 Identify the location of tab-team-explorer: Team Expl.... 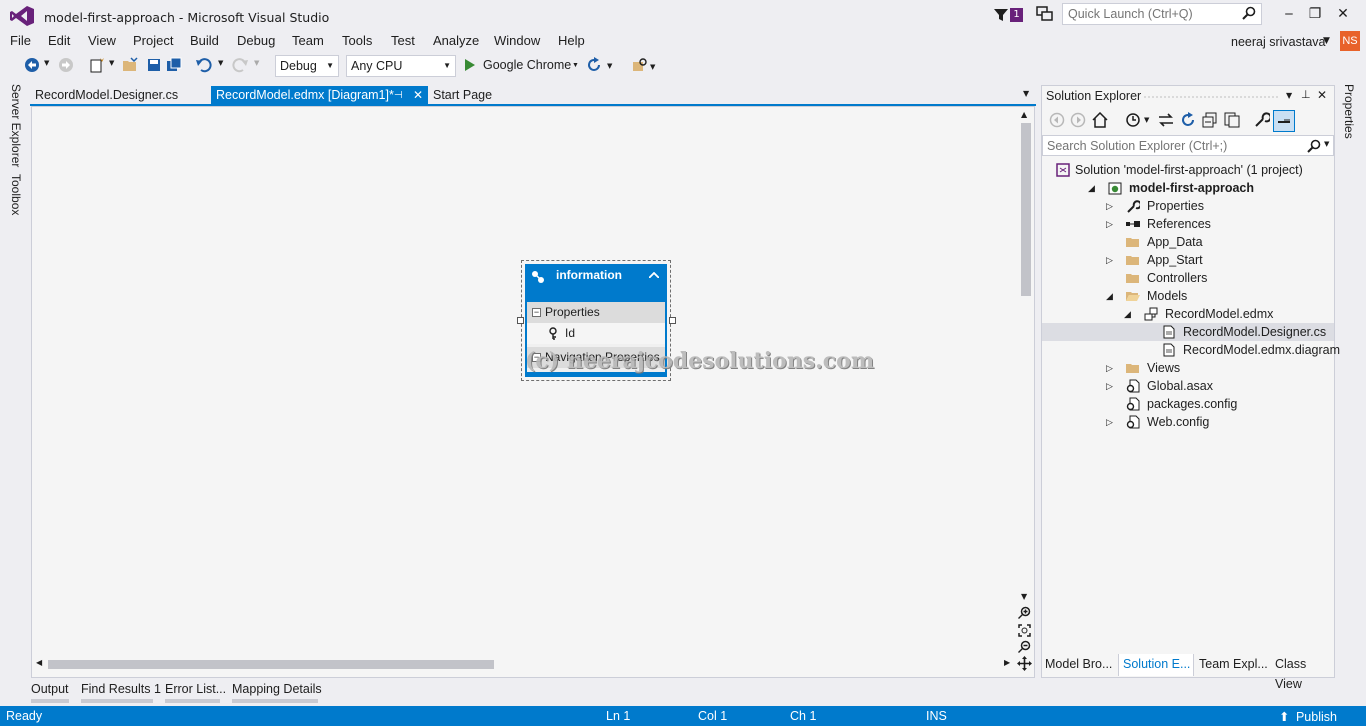
(1232, 665).